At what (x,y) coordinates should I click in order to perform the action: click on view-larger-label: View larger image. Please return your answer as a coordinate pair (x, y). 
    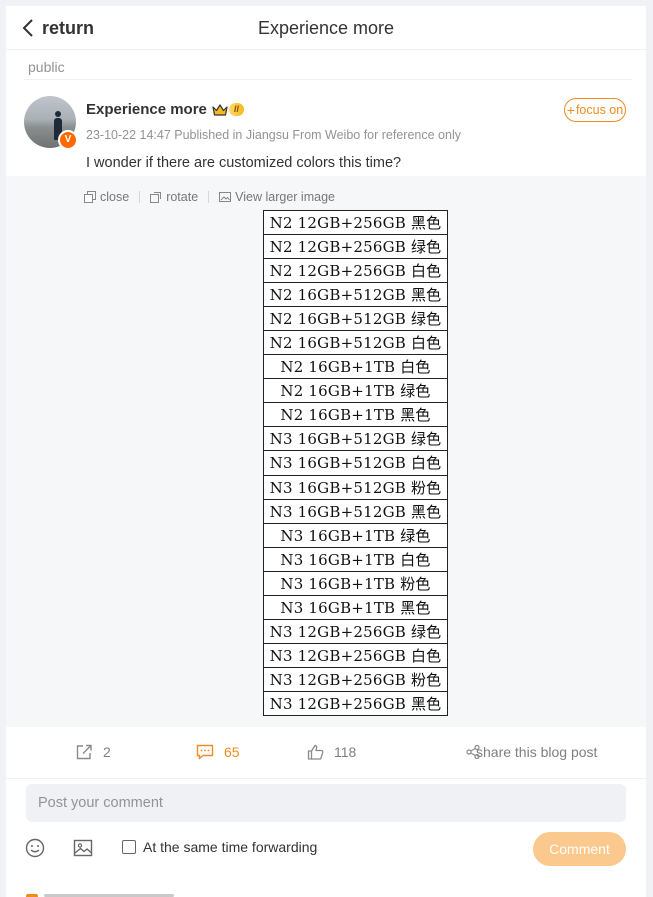
    Looking at the image, I should click on (285, 197).